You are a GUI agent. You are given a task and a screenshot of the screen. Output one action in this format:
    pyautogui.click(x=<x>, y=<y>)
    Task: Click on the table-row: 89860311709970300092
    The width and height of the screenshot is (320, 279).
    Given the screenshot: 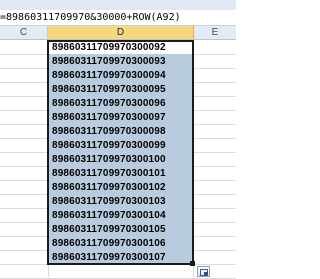 What is the action you would take?
    pyautogui.click(x=118, y=47)
    